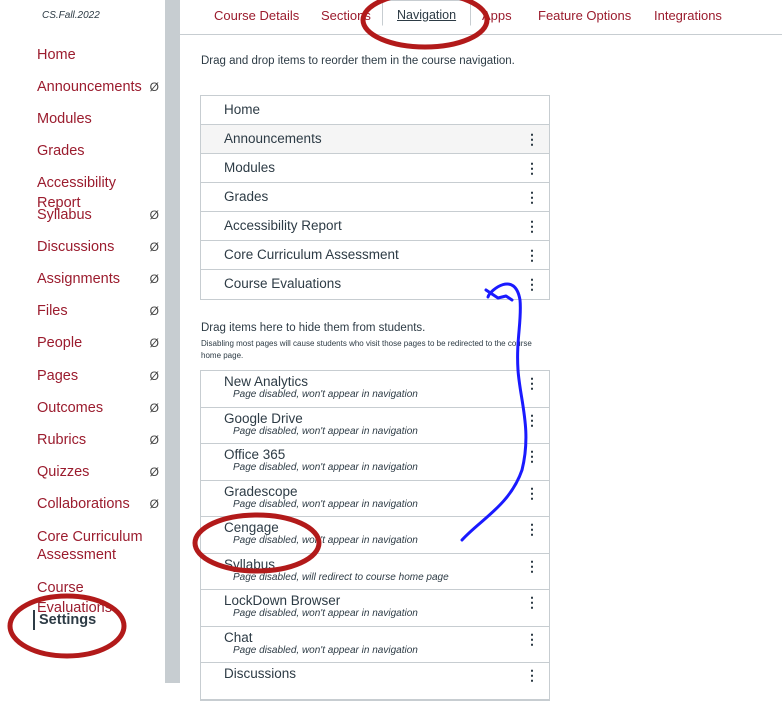  I want to click on sidebar-item-assignments: Assignments Ø, so click(99, 279).